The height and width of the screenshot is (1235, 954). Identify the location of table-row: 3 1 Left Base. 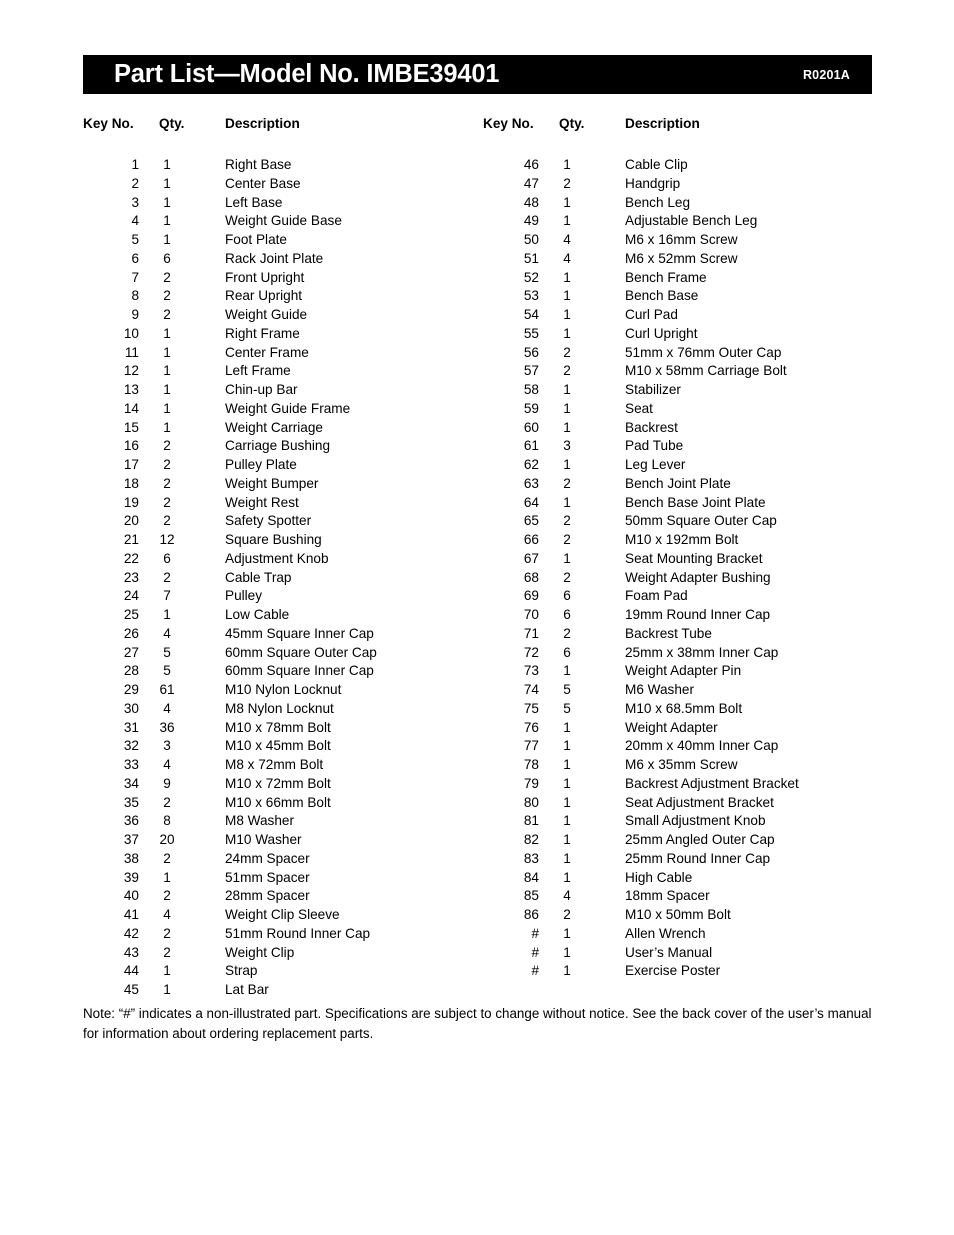
(283, 203).